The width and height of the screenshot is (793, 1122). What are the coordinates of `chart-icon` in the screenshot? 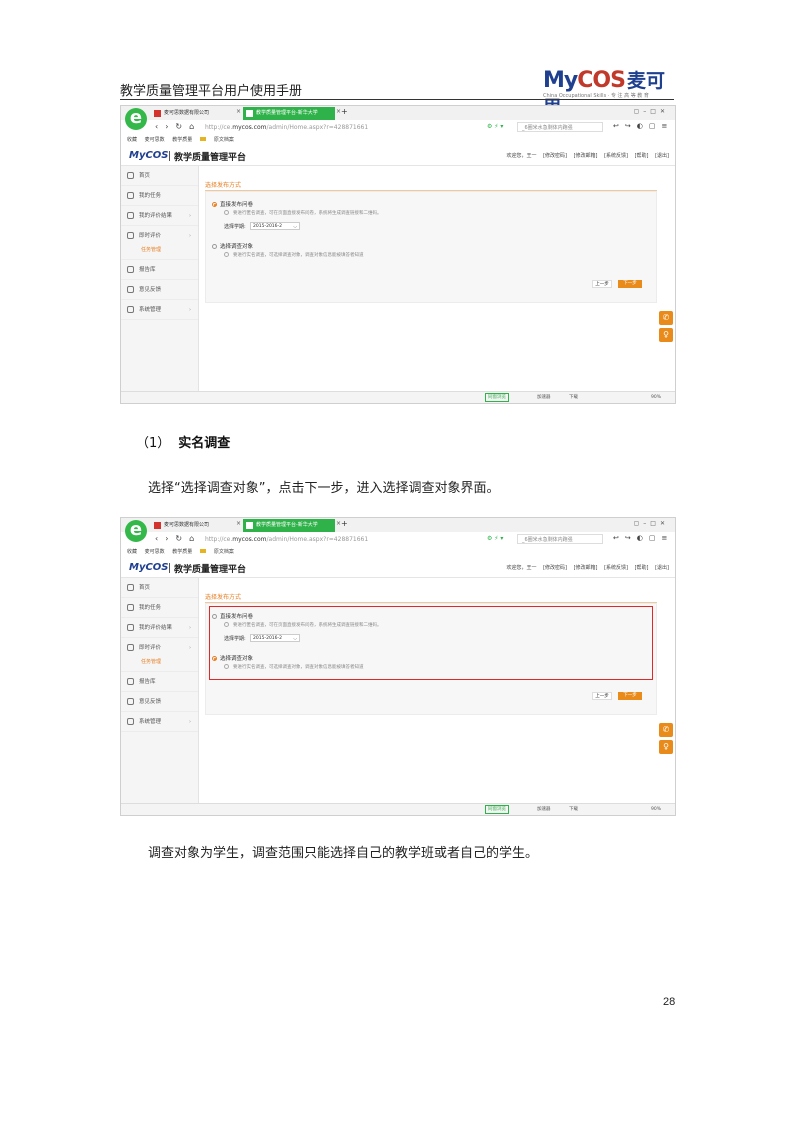 It's located at (130, 215).